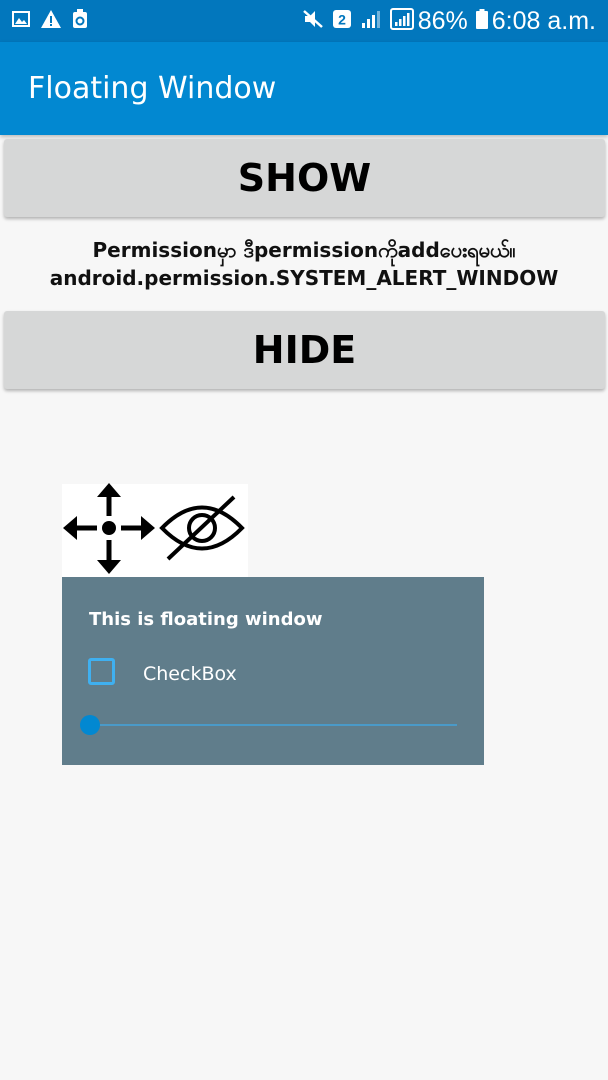  What do you see at coordinates (152, 88) in the screenshot?
I see `app-title: Floating Window` at bounding box center [152, 88].